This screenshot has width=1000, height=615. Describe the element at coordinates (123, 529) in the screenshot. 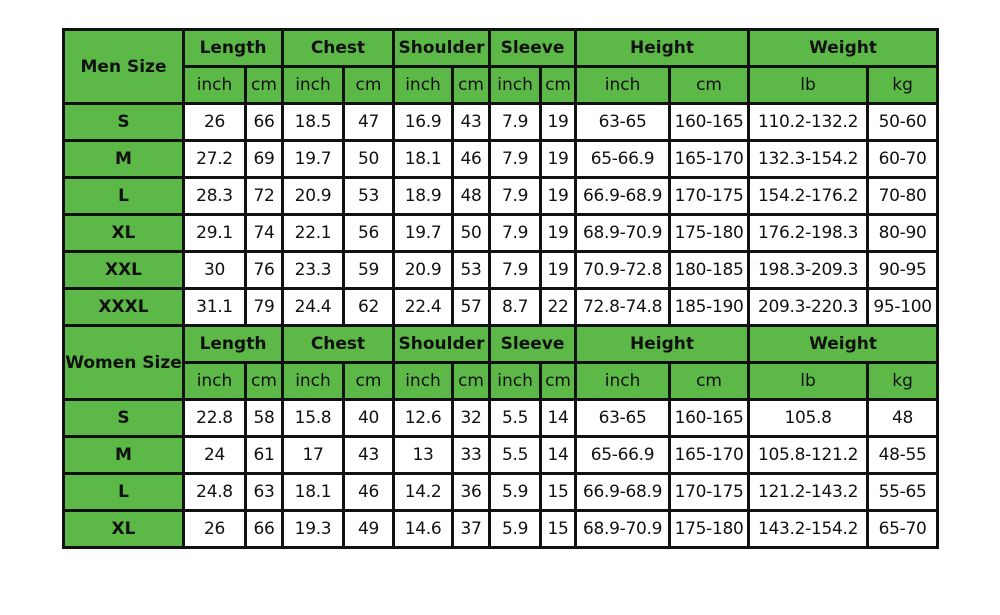

I see `size-cell: XL` at that location.